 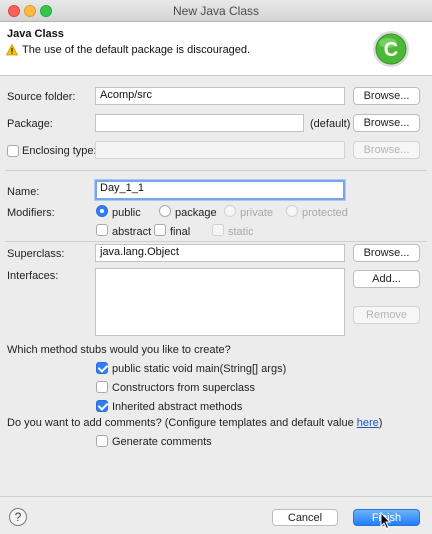 What do you see at coordinates (18, 517) in the screenshot?
I see `help-icon: ?` at bounding box center [18, 517].